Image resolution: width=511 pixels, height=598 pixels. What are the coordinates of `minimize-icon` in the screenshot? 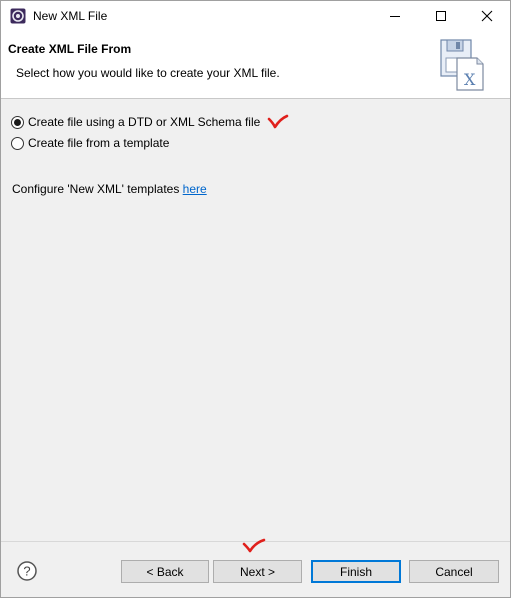 It's located at (395, 16).